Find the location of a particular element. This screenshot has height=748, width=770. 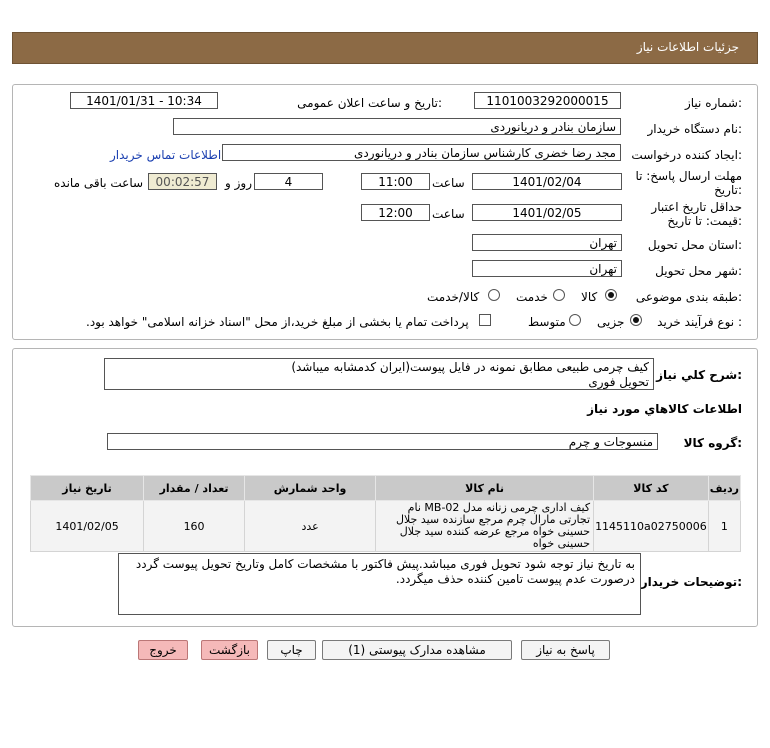

category-label: طبقه بندی موضوعی: is located at coordinates (688, 297).